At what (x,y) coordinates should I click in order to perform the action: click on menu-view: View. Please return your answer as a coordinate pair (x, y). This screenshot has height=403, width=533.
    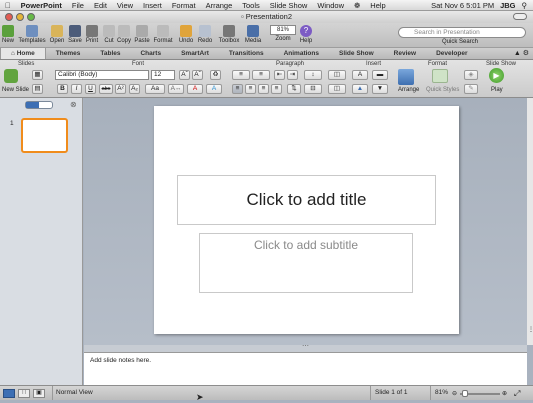
    Looking at the image, I should click on (125, 5).